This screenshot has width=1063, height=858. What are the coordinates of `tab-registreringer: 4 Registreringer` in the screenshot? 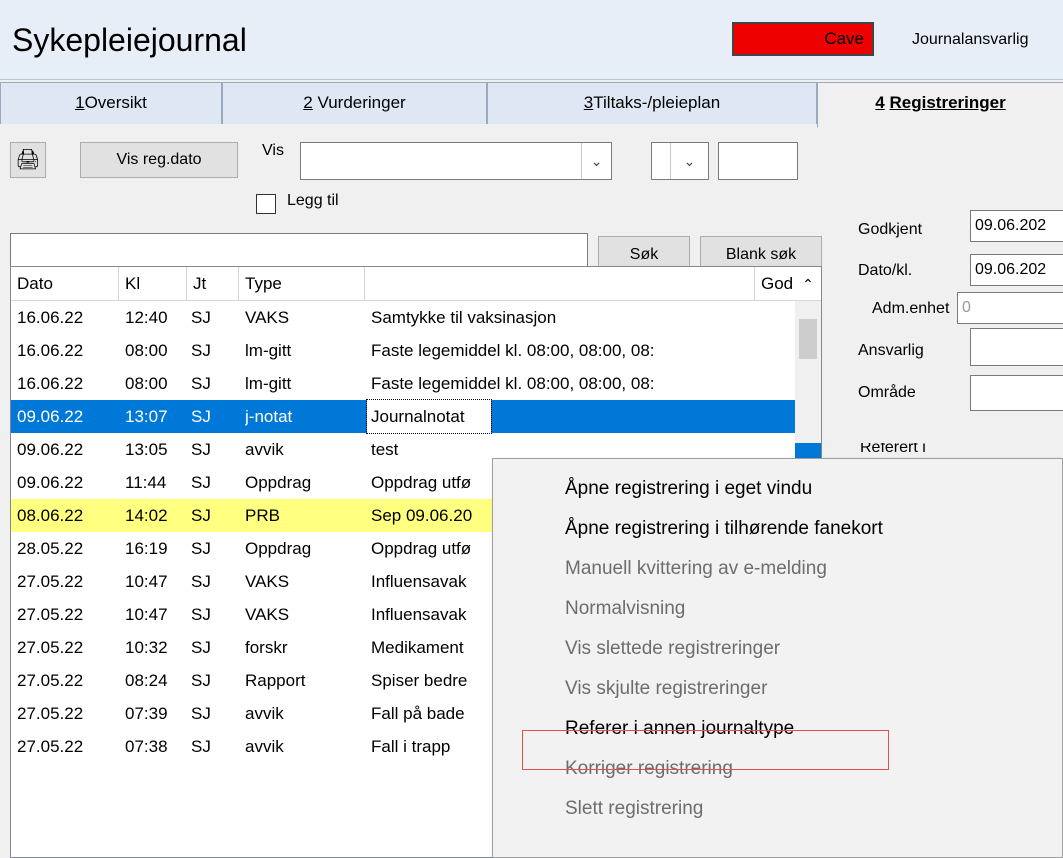 It's located at (940, 105).